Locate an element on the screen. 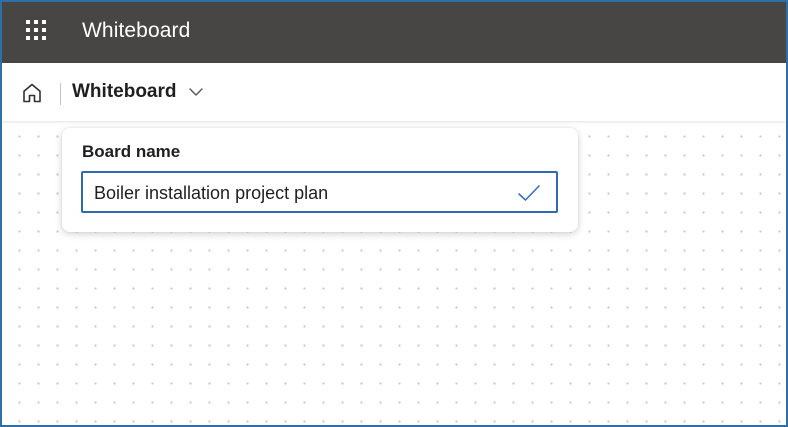 This screenshot has width=788, height=427. app-bar: Whiteboard is located at coordinates (394, 32).